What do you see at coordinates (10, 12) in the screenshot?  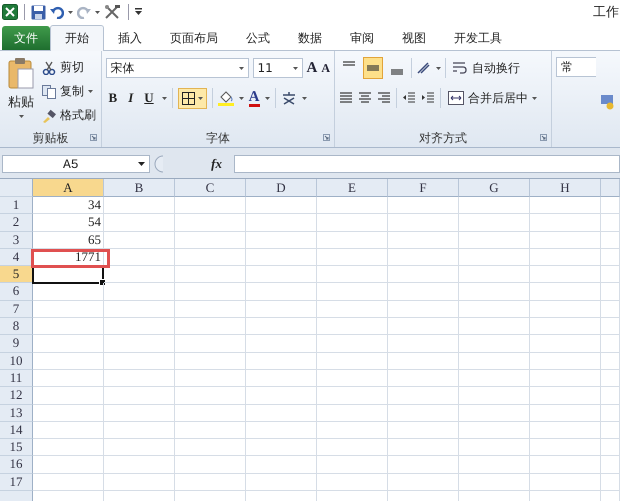 I see `excel-icon` at bounding box center [10, 12].